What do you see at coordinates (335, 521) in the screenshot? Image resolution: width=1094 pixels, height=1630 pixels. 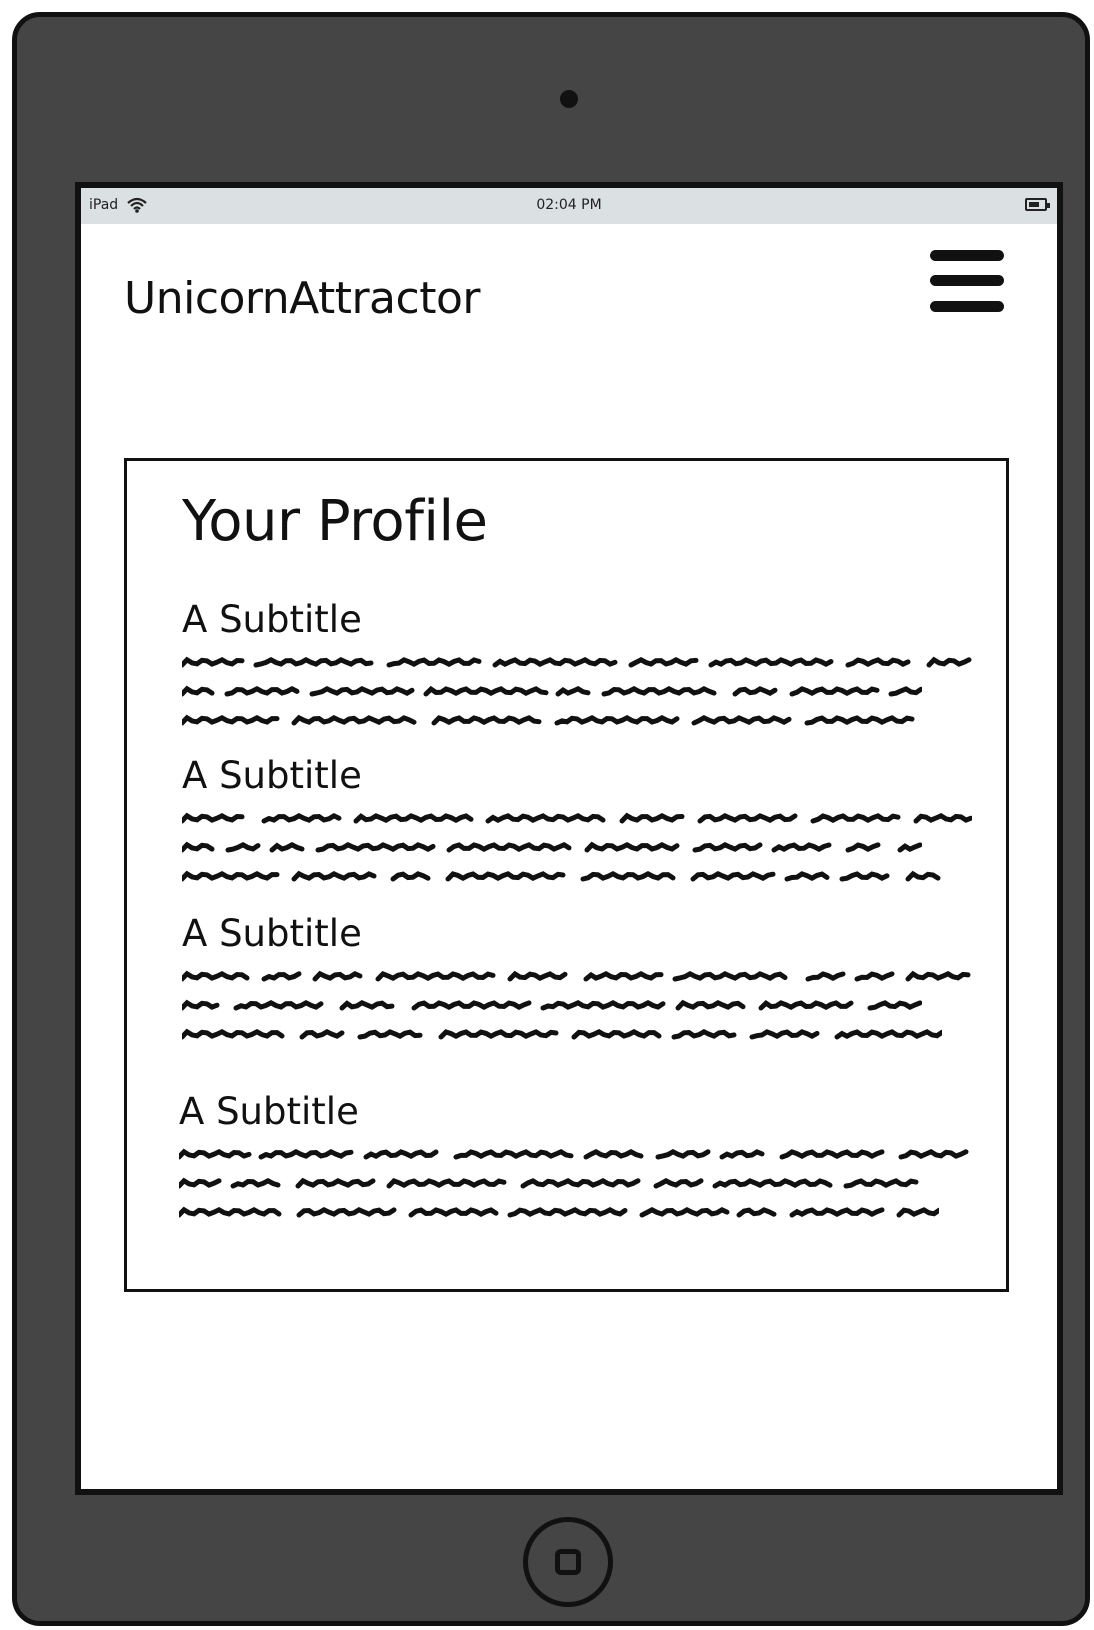 I see `profile-title: Your Profile` at bounding box center [335, 521].